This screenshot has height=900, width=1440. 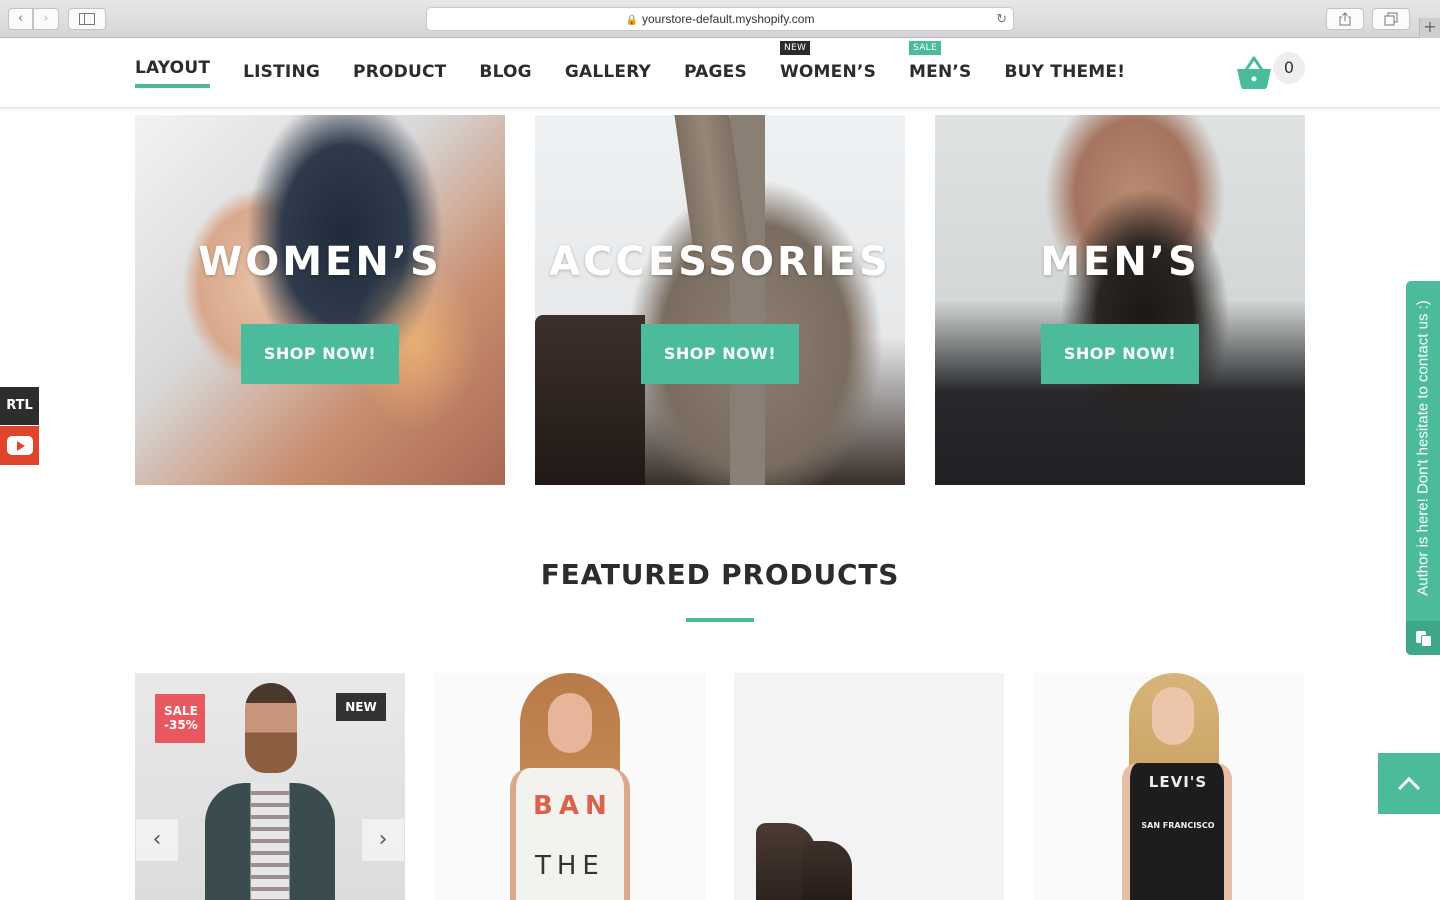 I want to click on nav-item-womens: NEW WOMEN’S, so click(x=828, y=73).